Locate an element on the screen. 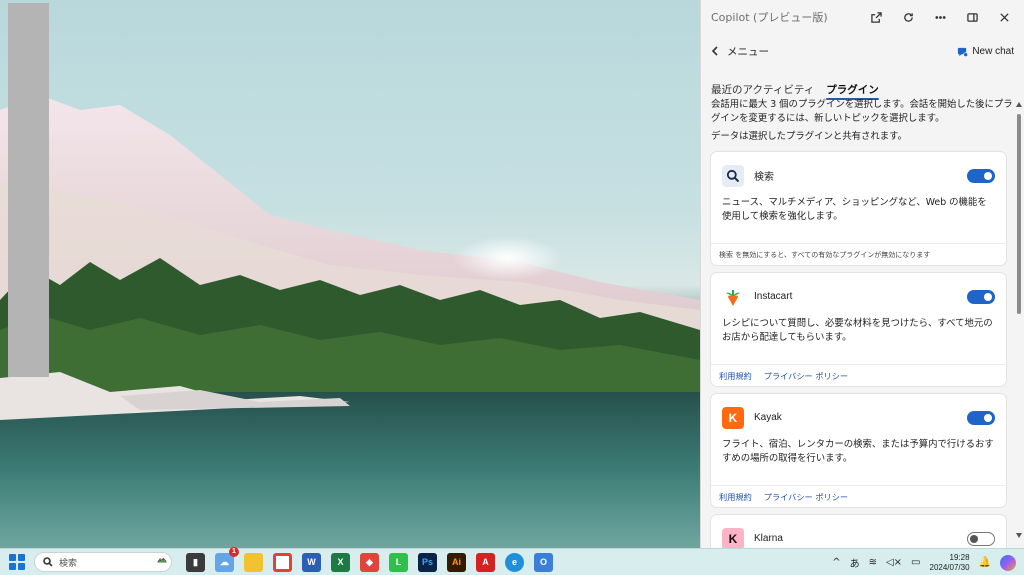 The image size is (1024, 575). outlook-icon: O is located at coordinates (543, 562).